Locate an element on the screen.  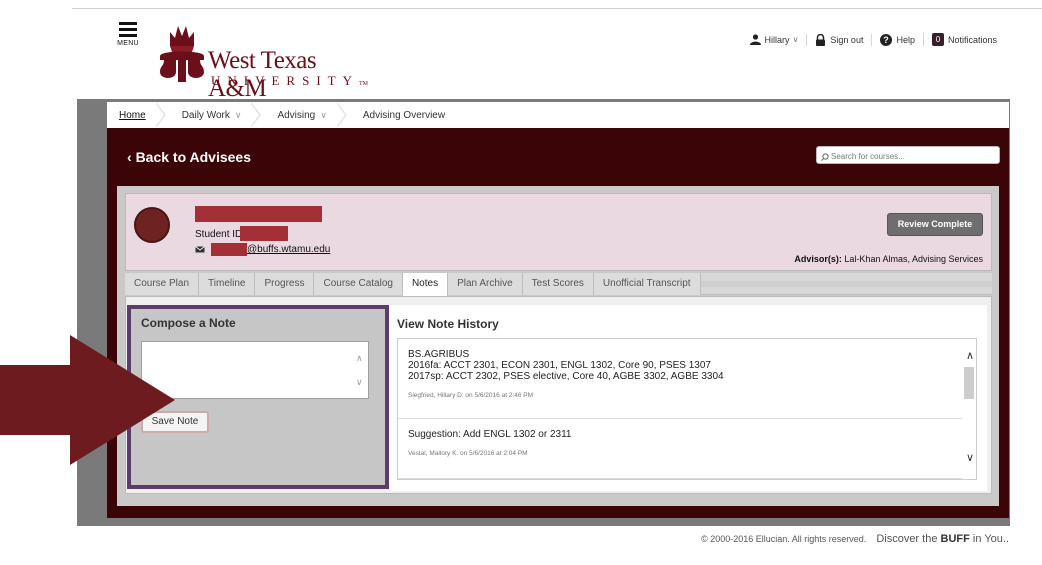
notifications-link: 0 Notifications is located at coordinates (963, 39).